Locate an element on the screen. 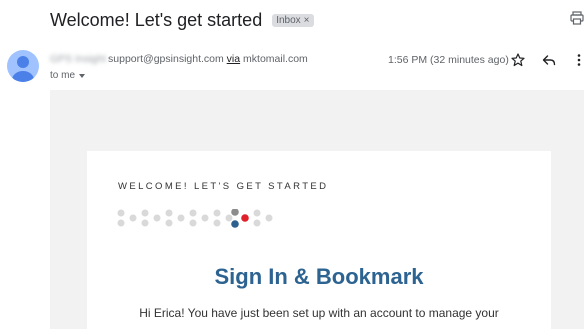 The width and height of the screenshot is (584, 329). inbox-label-chip: Inbox × is located at coordinates (293, 20).